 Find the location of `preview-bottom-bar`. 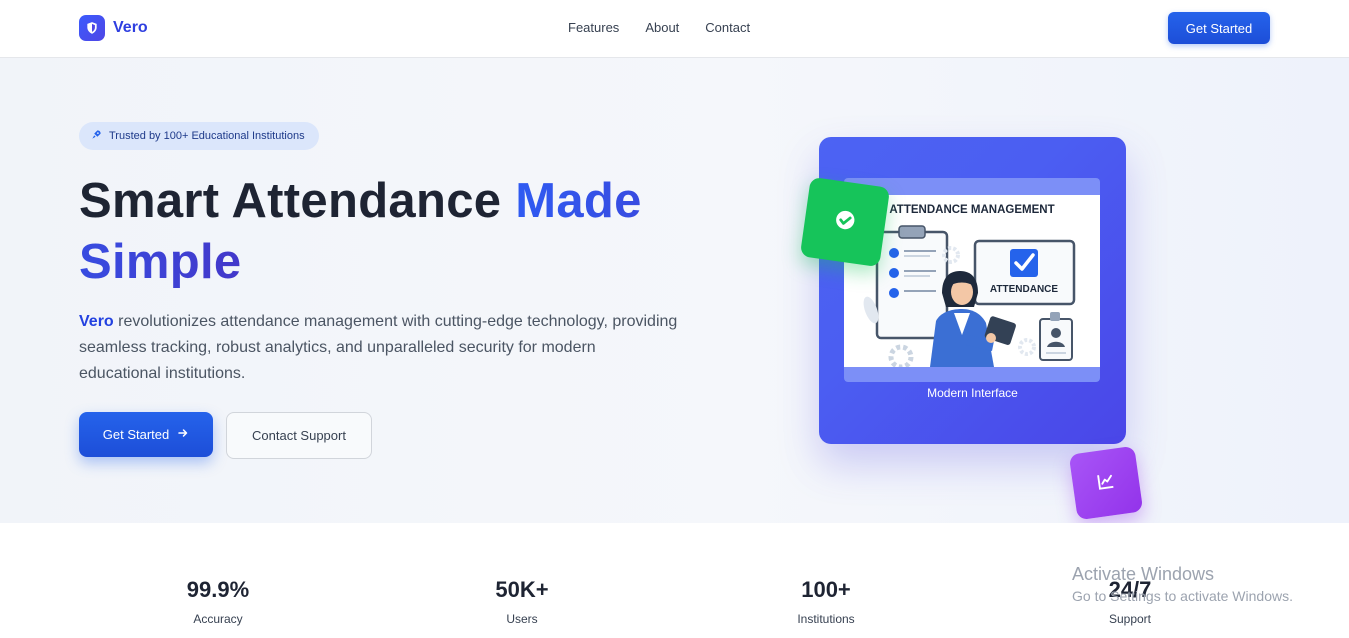

preview-bottom-bar is located at coordinates (972, 374).